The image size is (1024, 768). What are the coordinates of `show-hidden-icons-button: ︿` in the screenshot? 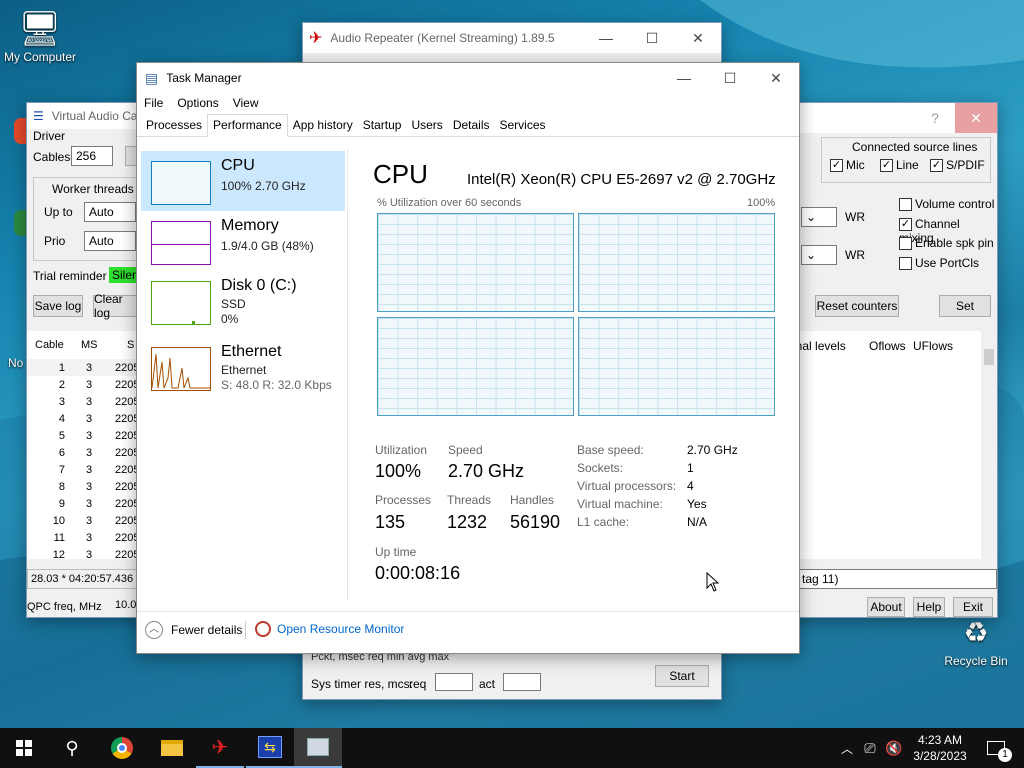 It's located at (847, 748).